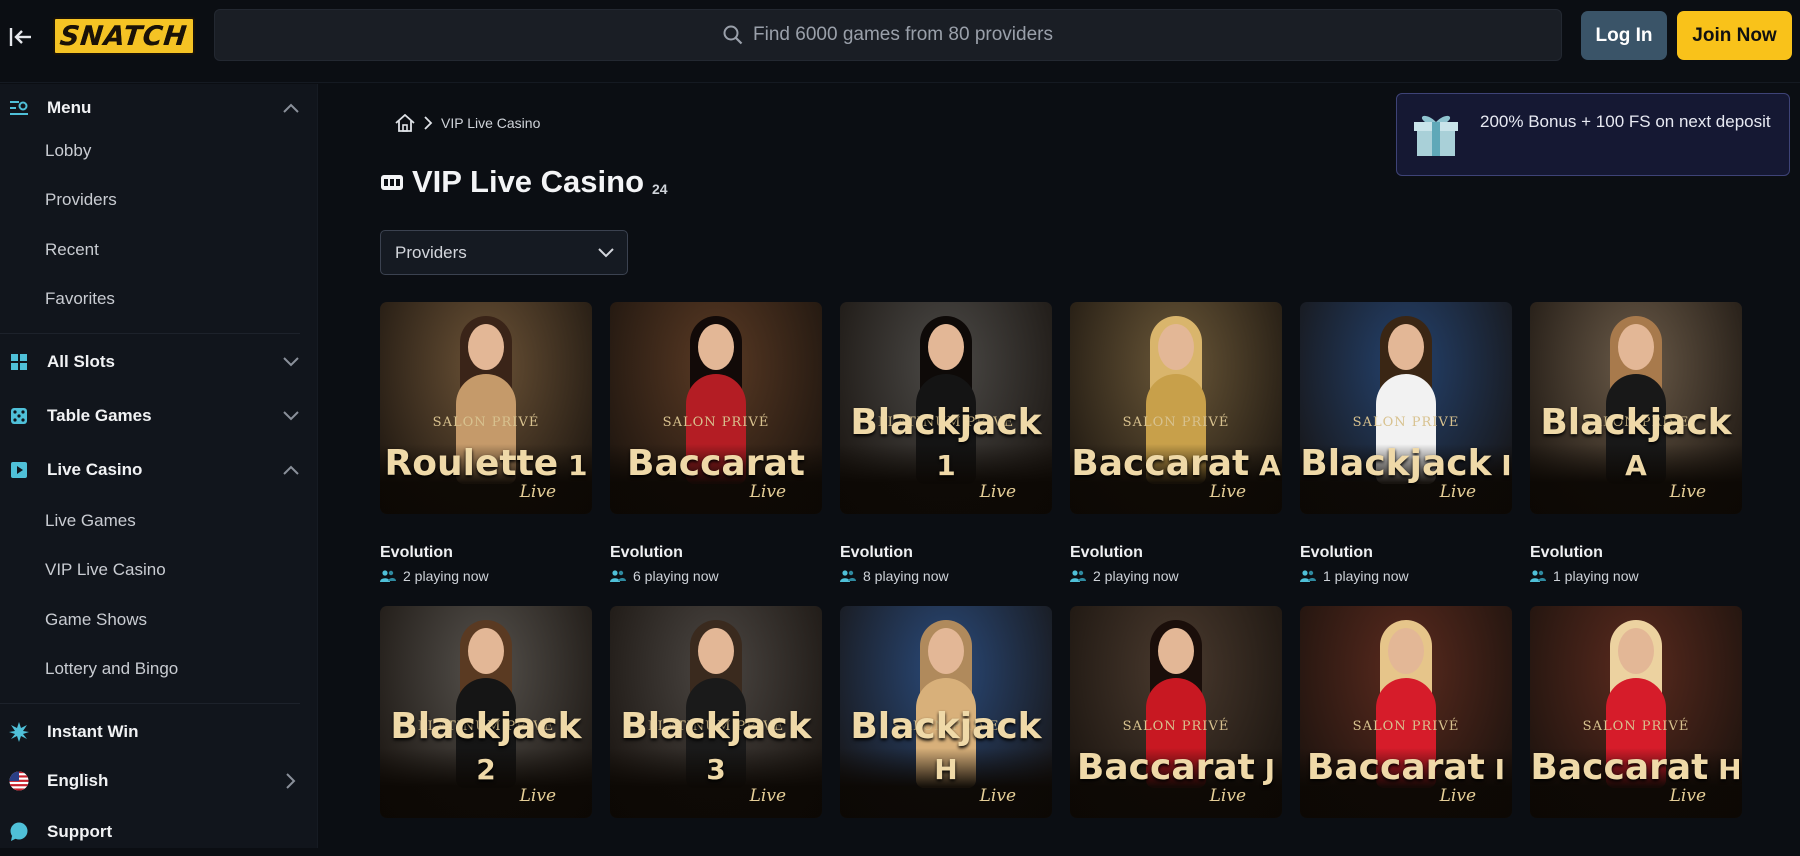 This screenshot has height=856, width=1800. Describe the element at coordinates (93, 731) in the screenshot. I see `sidebar-instant-win-label: Instant Win` at that location.